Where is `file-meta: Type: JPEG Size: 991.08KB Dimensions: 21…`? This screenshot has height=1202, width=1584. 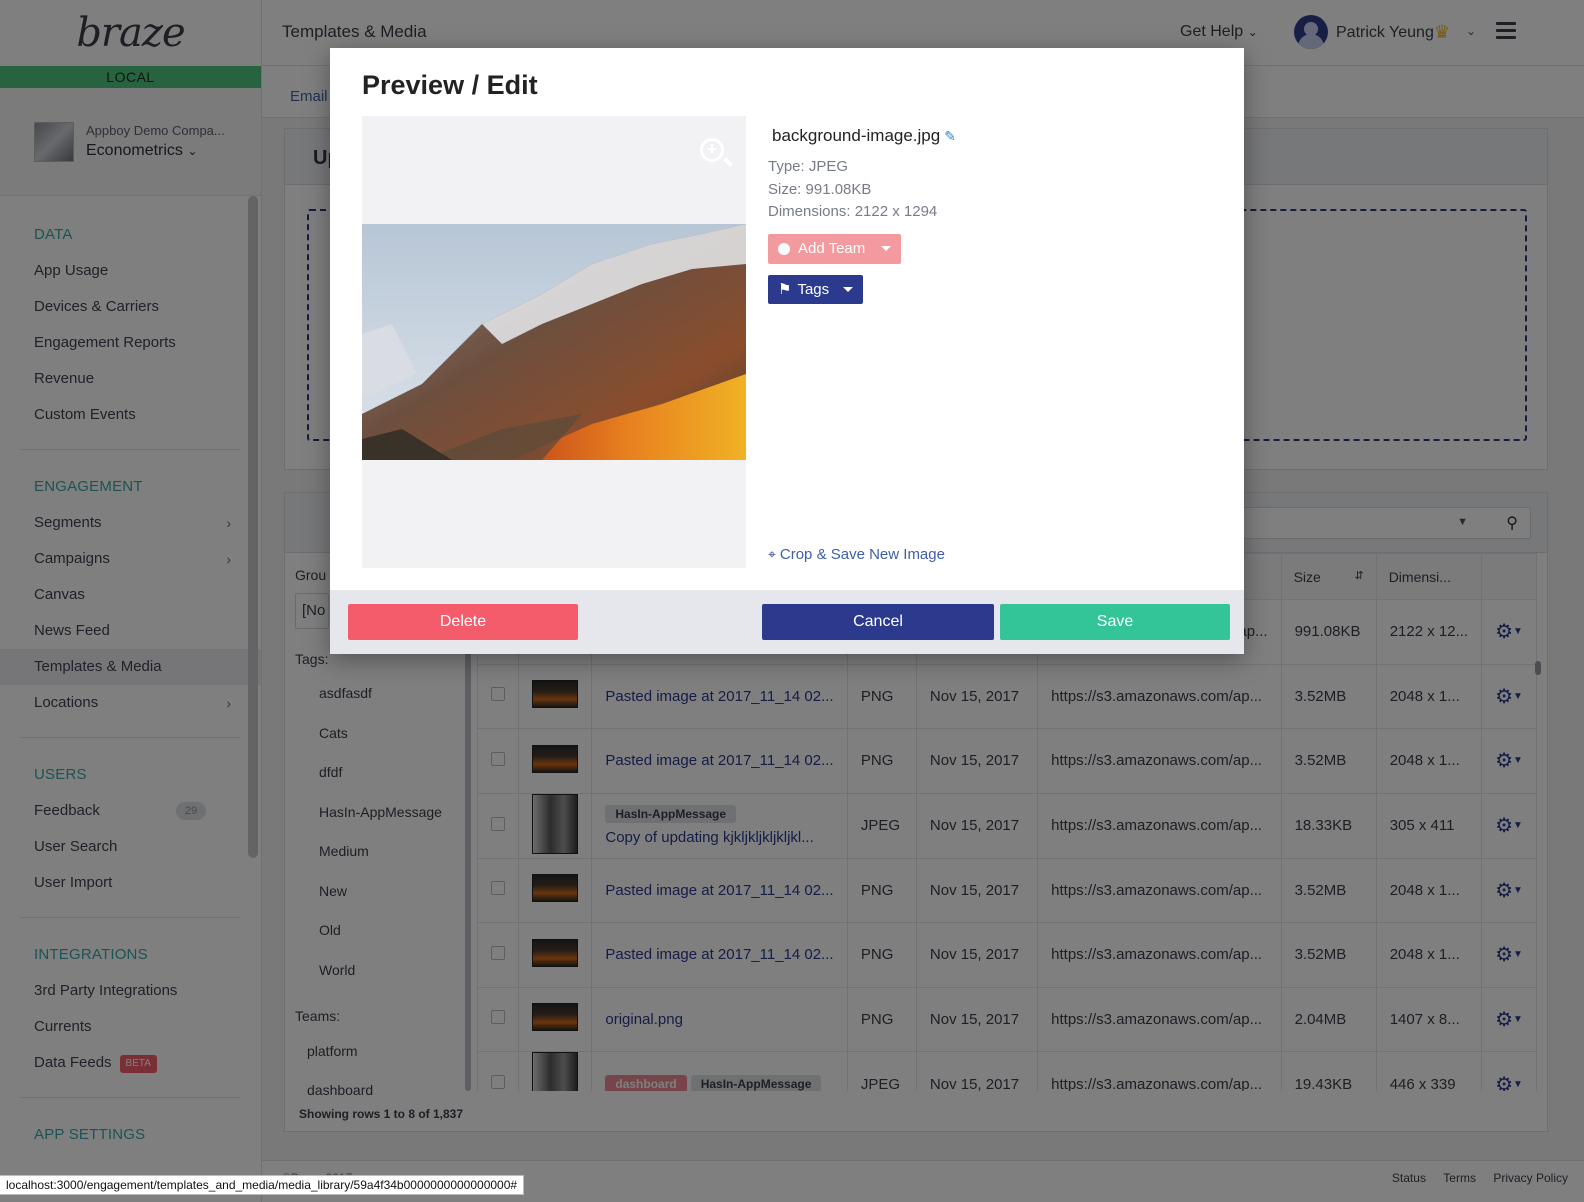 file-meta: Type: JPEG Size: 991.08KB Dimensions: 21… is located at coordinates (988, 190).